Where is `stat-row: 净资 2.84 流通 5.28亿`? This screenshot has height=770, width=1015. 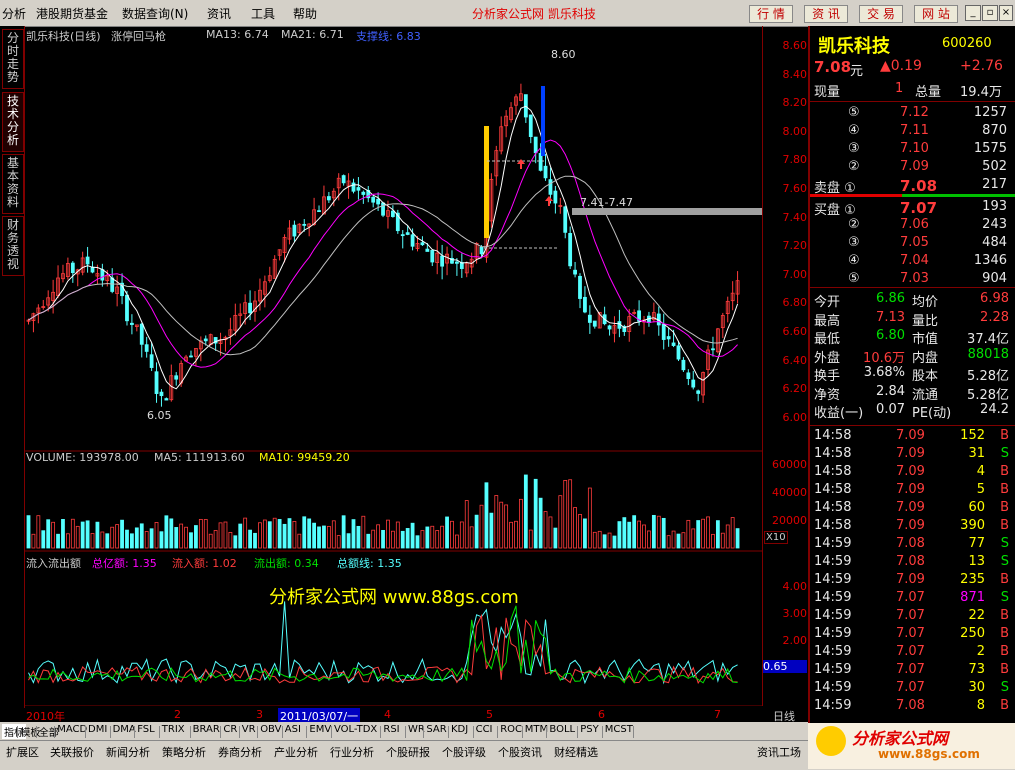 stat-row: 净资 2.84 流通 5.28亿 is located at coordinates (912, 393).